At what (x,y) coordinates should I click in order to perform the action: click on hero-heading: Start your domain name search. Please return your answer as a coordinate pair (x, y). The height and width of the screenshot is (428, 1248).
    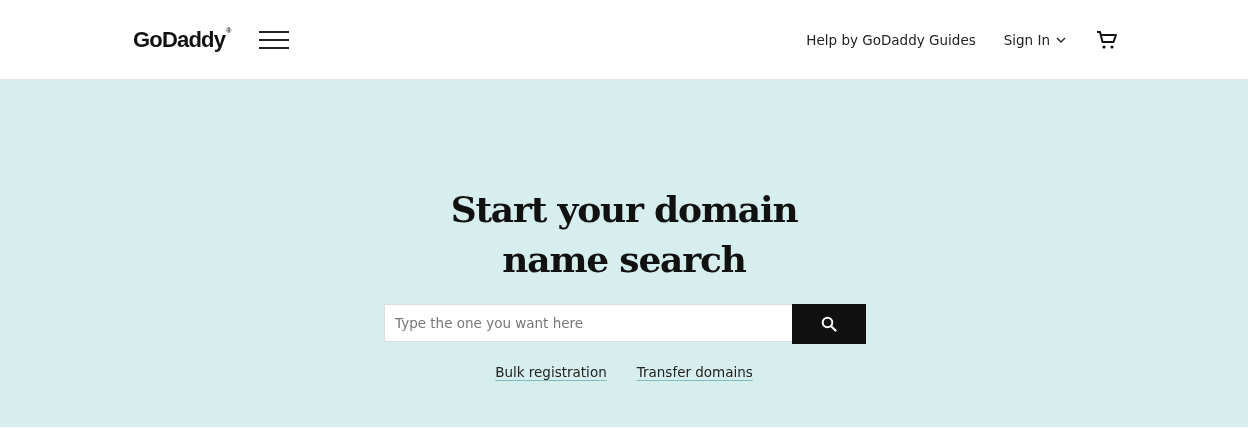
    Looking at the image, I should click on (624, 234).